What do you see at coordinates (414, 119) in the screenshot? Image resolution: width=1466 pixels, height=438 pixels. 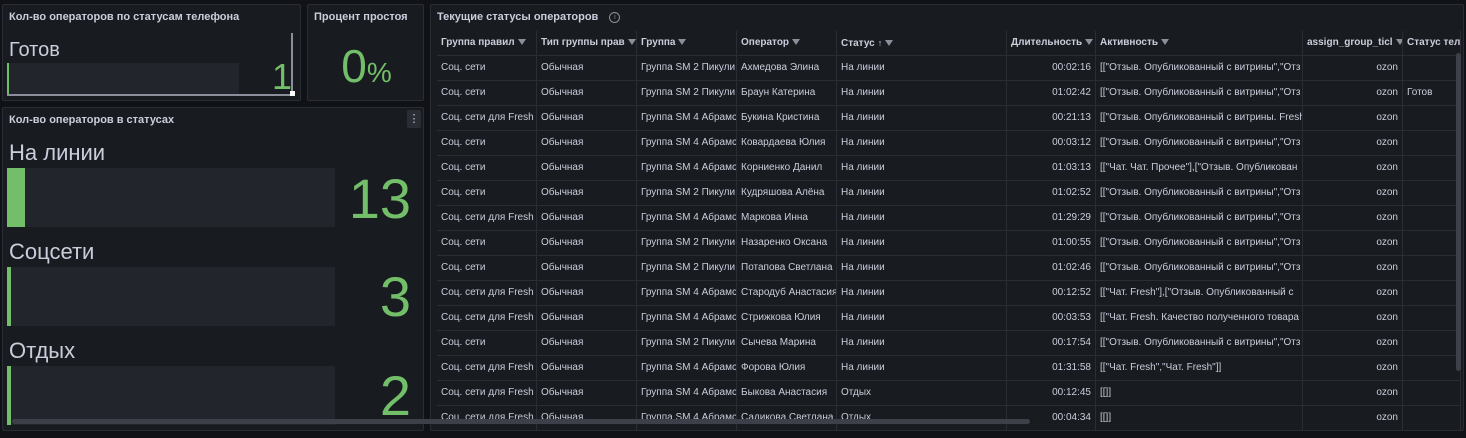 I see `panel-menu-icon: ⋮` at bounding box center [414, 119].